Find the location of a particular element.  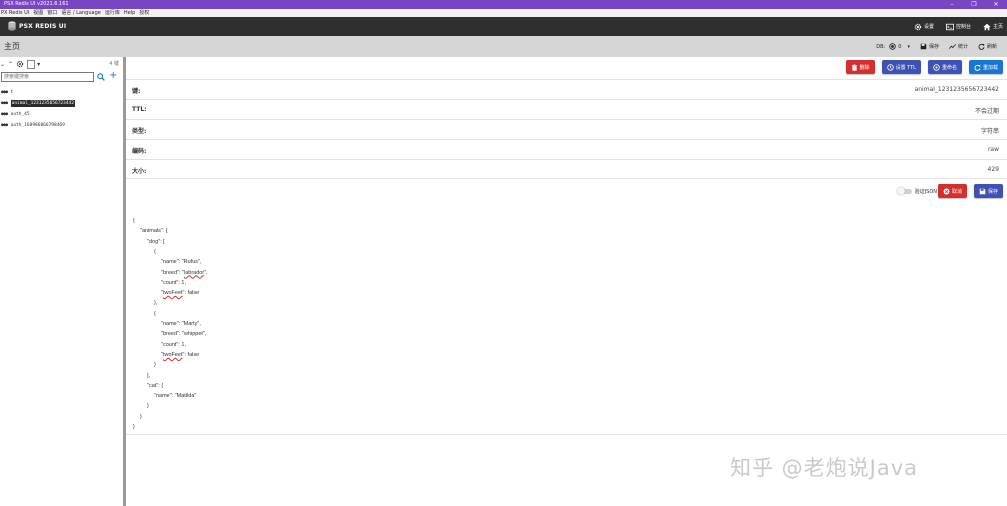

info-value: 不会过期 is located at coordinates (986, 111).